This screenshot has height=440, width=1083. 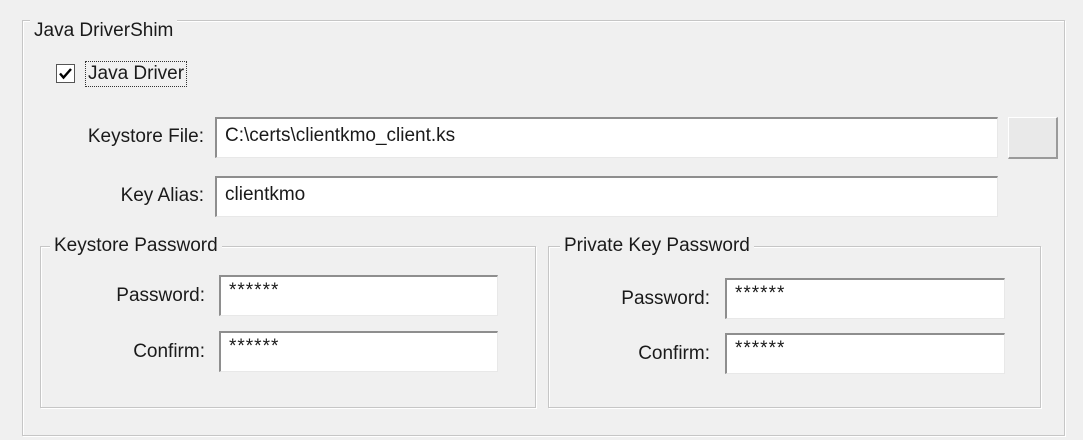 What do you see at coordinates (136, 74) in the screenshot?
I see `java-driver-label: Java Driver` at bounding box center [136, 74].